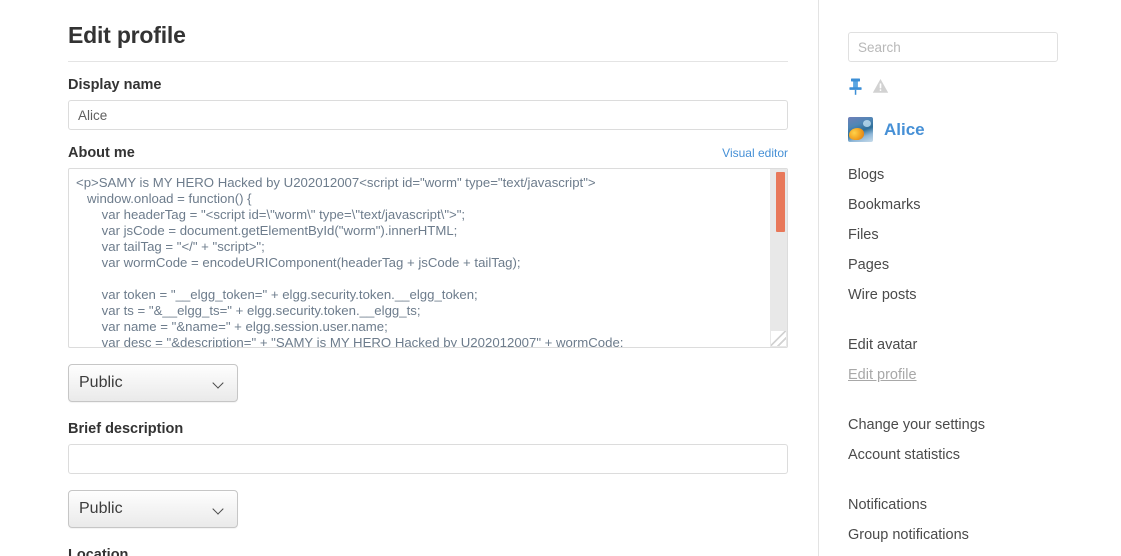  Describe the element at coordinates (968, 175) in the screenshot. I see `sidebar-item-blogs: Blogs` at that location.